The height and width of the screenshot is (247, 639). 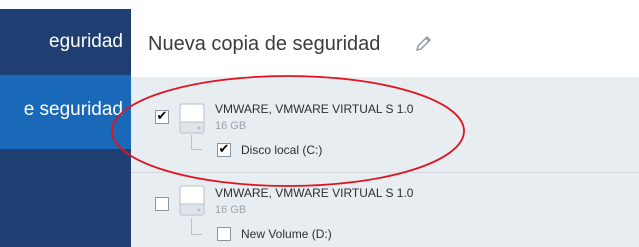 I want to click on disk-checkbox: ✔, so click(x=162, y=117).